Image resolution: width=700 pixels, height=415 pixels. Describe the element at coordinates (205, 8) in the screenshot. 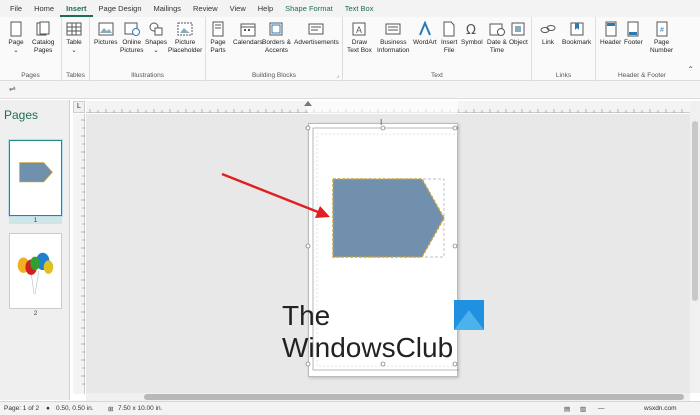

I see `tab-review: Review` at that location.